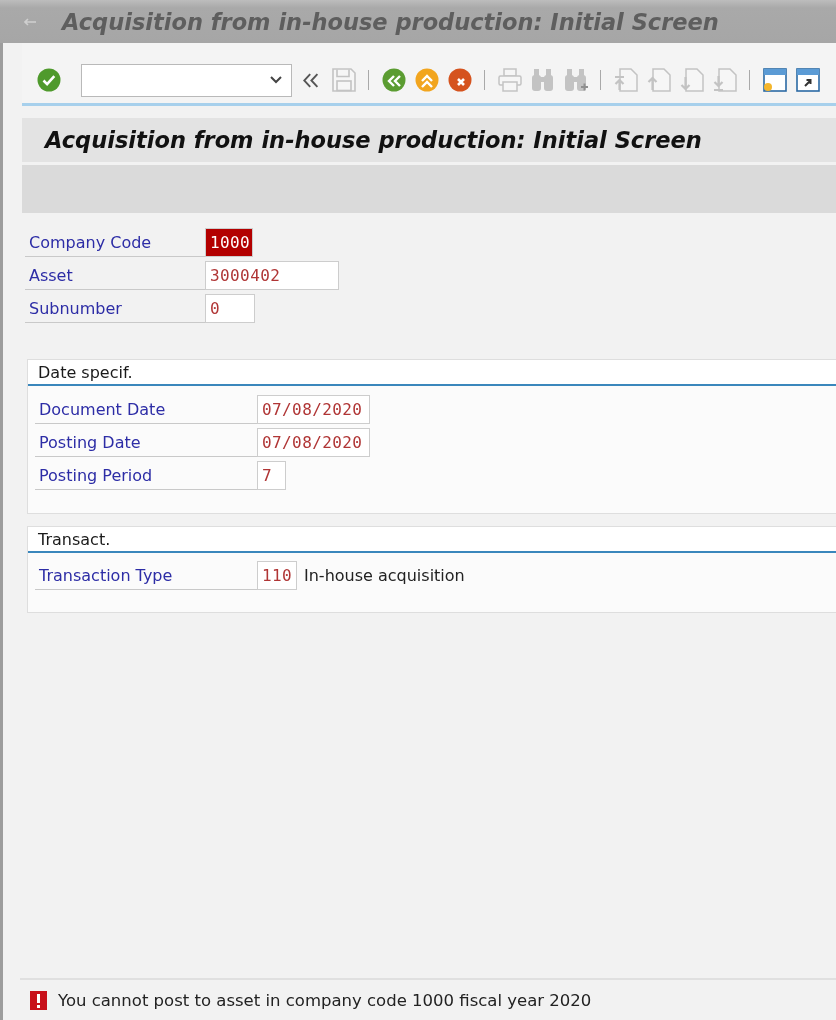  I want to click on input-field: 110, so click(277, 575).